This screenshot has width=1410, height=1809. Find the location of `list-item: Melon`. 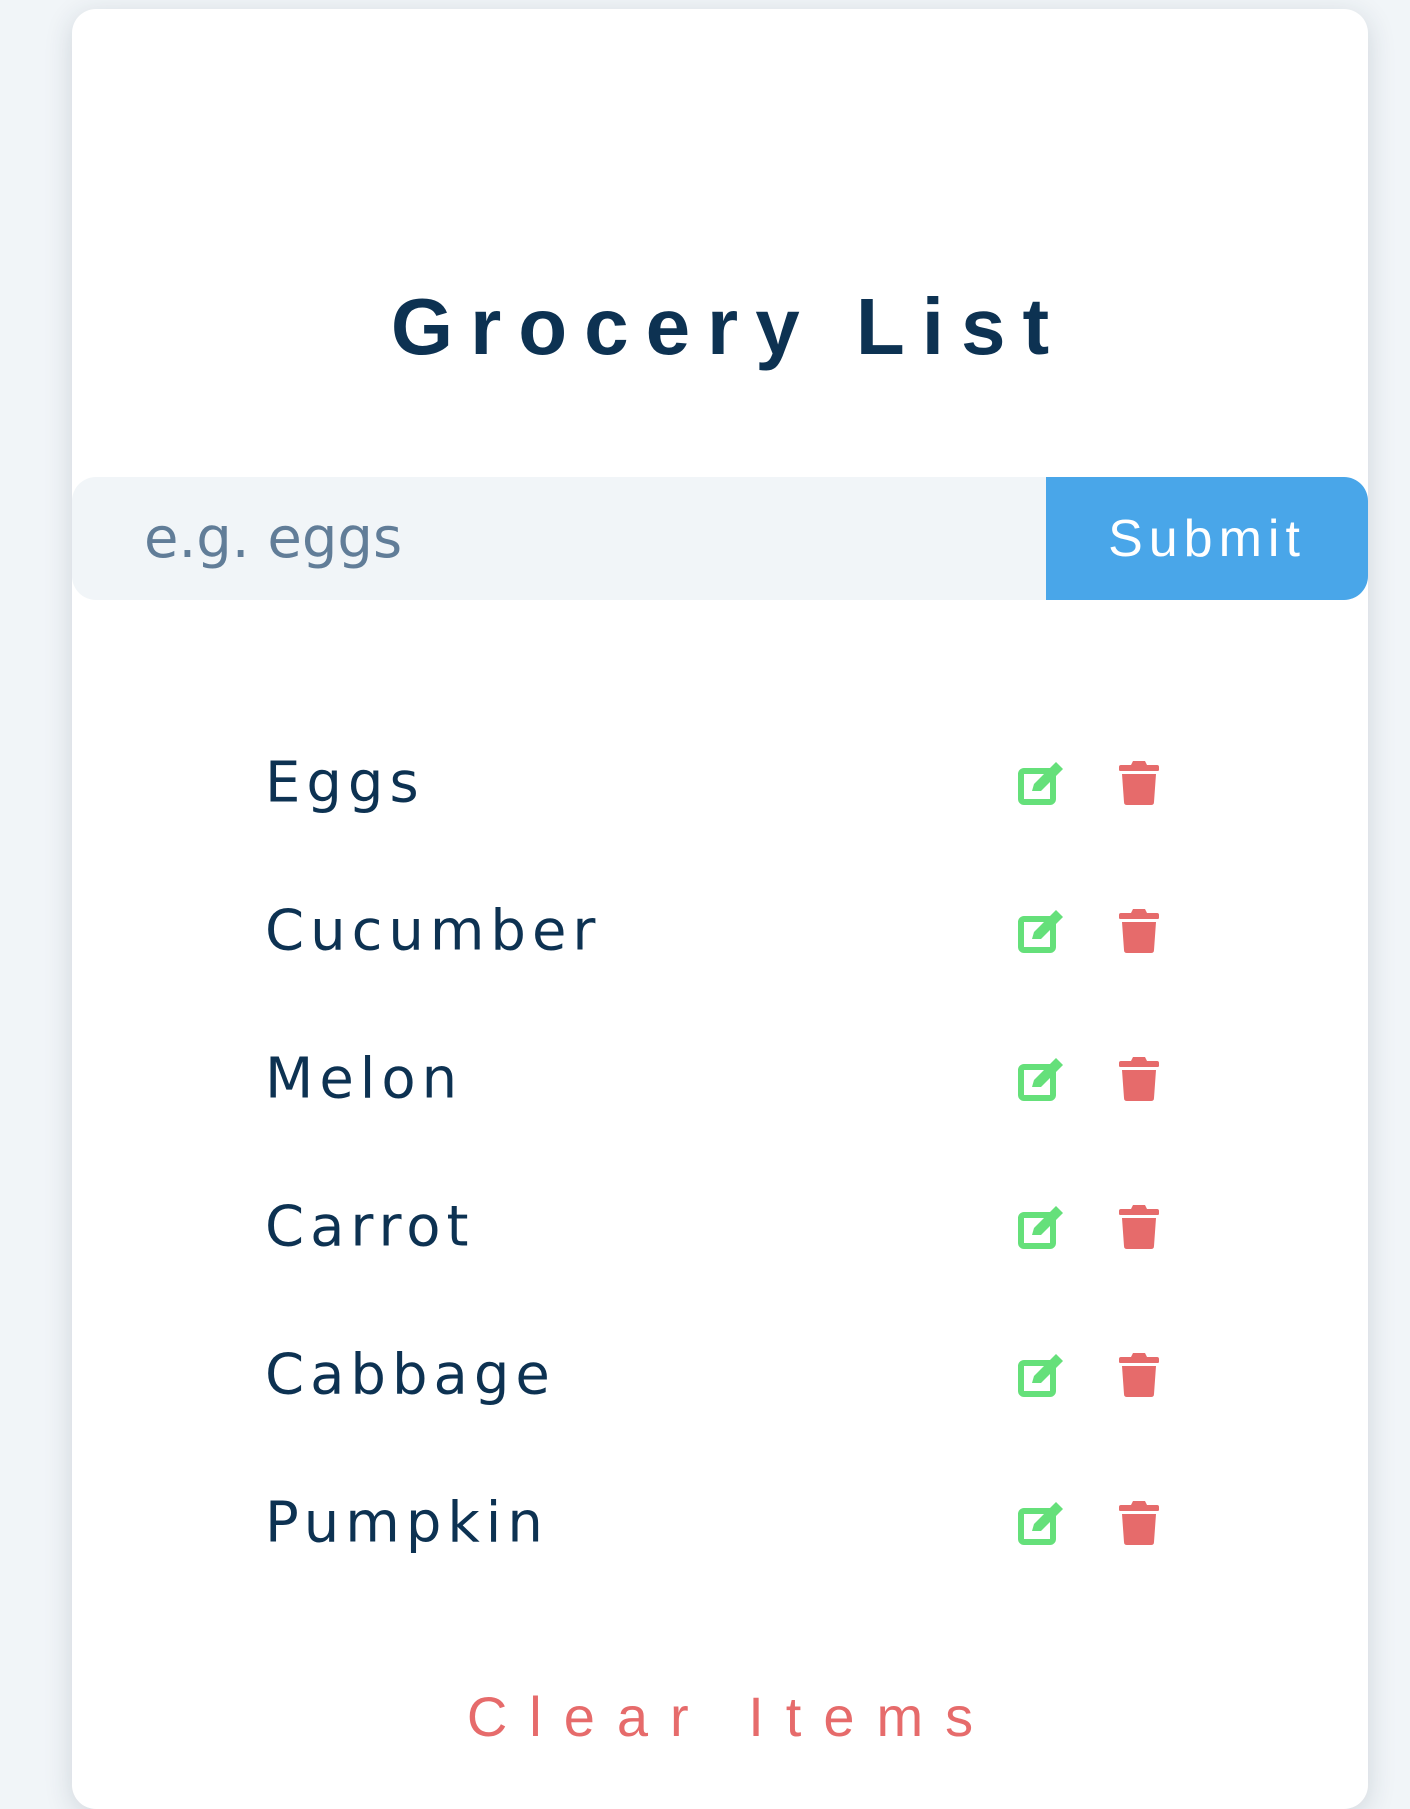

list-item: Melon is located at coordinates (720, 1079).